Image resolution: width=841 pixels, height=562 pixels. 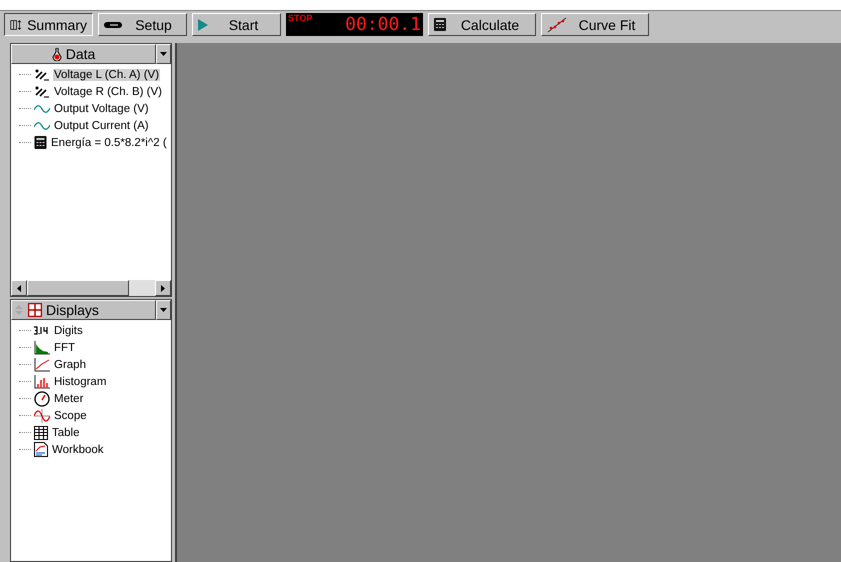 I want to click on horizontal-scrollbar, so click(x=91, y=288).